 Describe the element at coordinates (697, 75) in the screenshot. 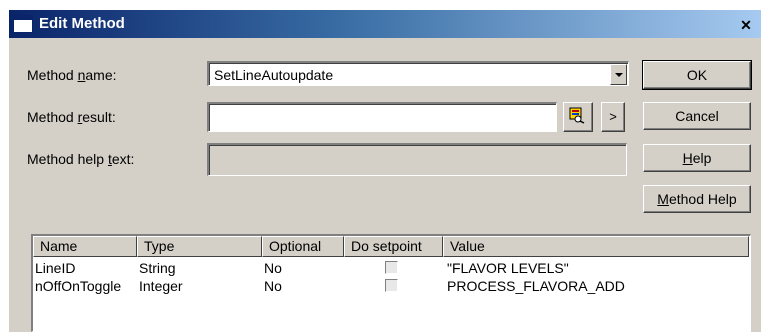

I see `ok-button: OK` at that location.